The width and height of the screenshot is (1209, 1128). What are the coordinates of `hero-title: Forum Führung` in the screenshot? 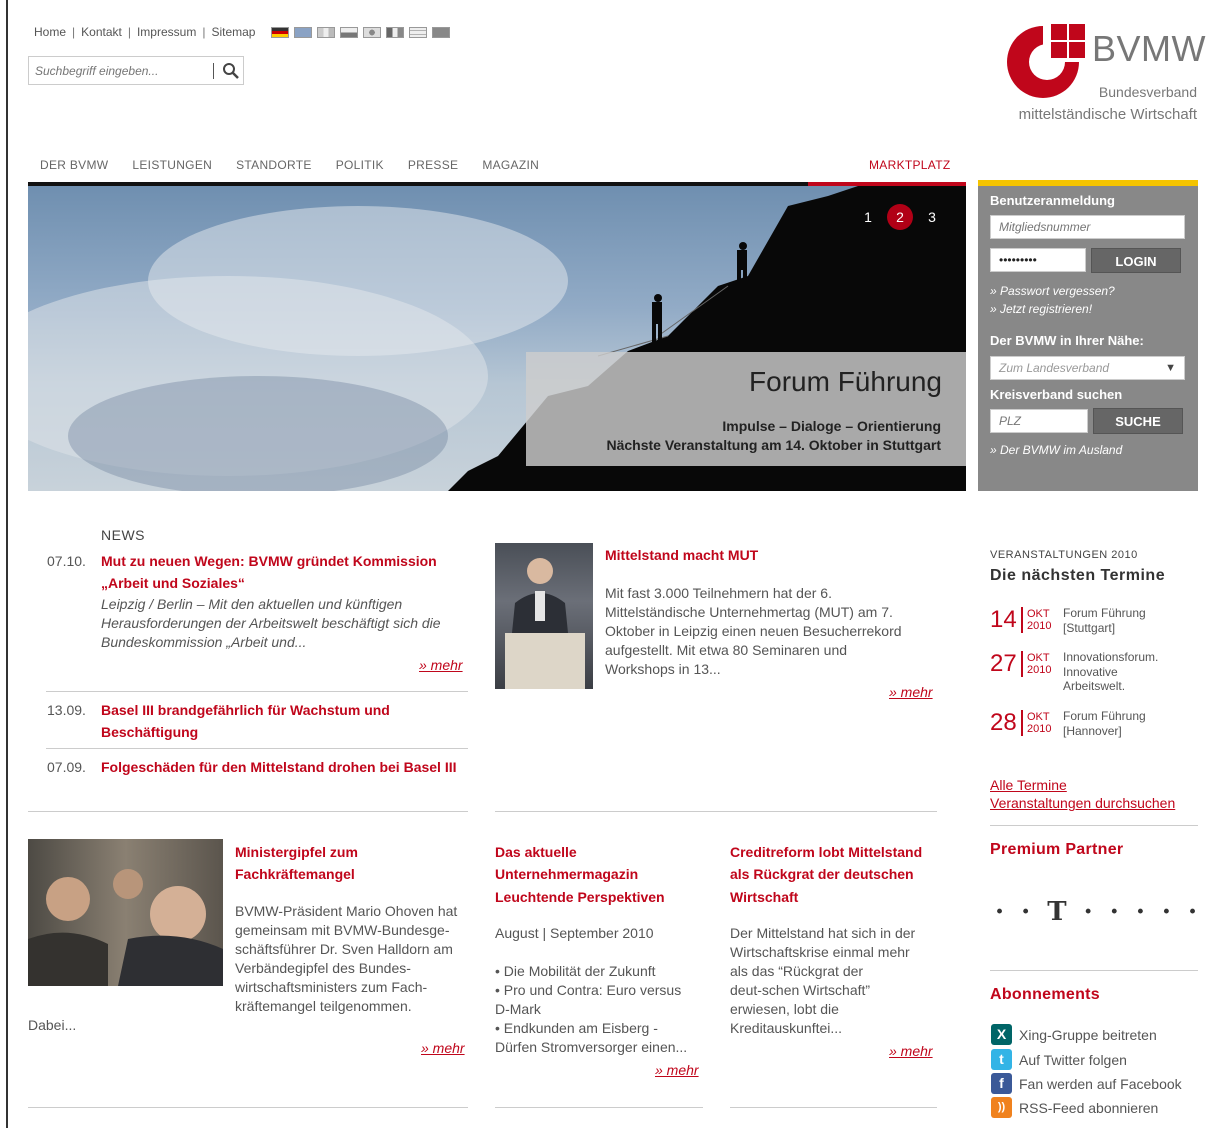 It's located at (845, 381).